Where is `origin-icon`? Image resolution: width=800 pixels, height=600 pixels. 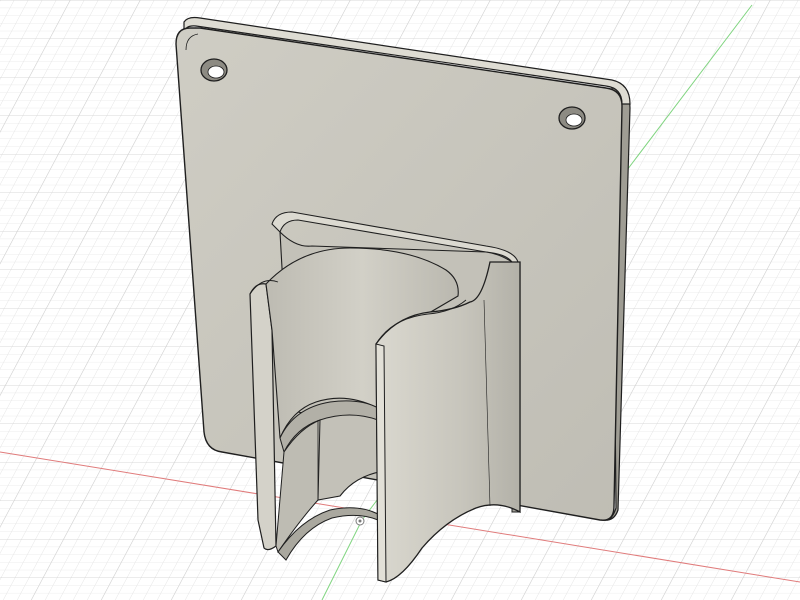 origin-icon is located at coordinates (360, 521).